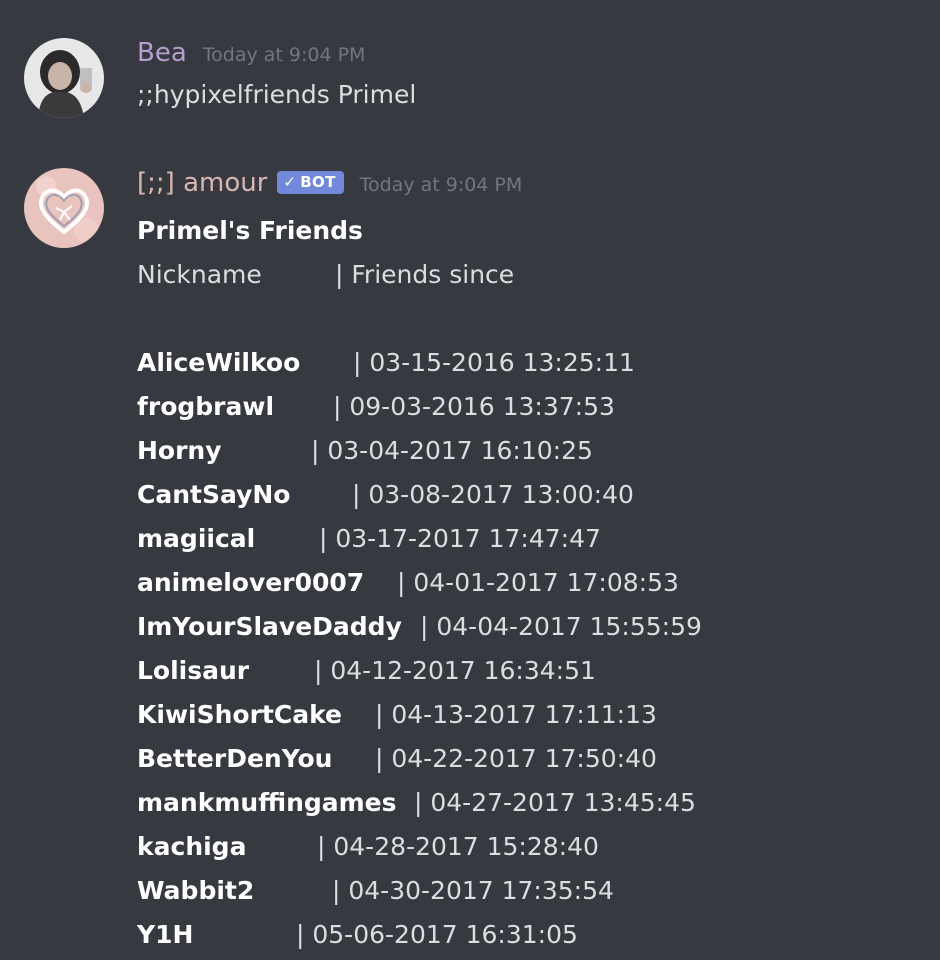 This screenshot has height=960, width=940. What do you see at coordinates (474, 406) in the screenshot?
I see `friend-since: | 09-03-2016 13:37:53` at bounding box center [474, 406].